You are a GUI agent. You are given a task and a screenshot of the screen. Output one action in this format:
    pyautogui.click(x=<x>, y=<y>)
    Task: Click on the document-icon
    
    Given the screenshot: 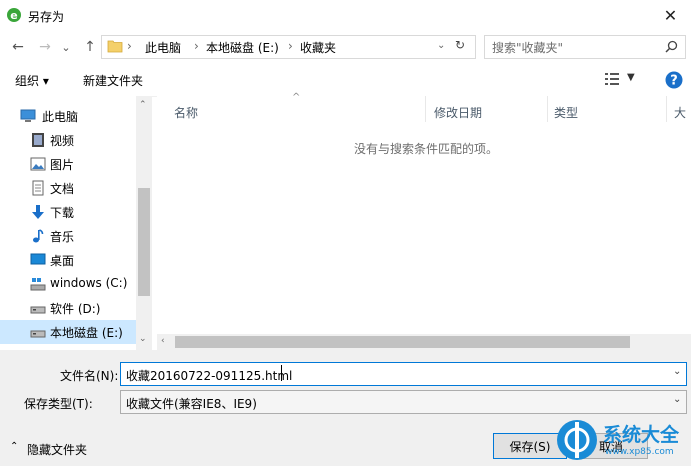 What is the action you would take?
    pyautogui.click(x=38, y=188)
    